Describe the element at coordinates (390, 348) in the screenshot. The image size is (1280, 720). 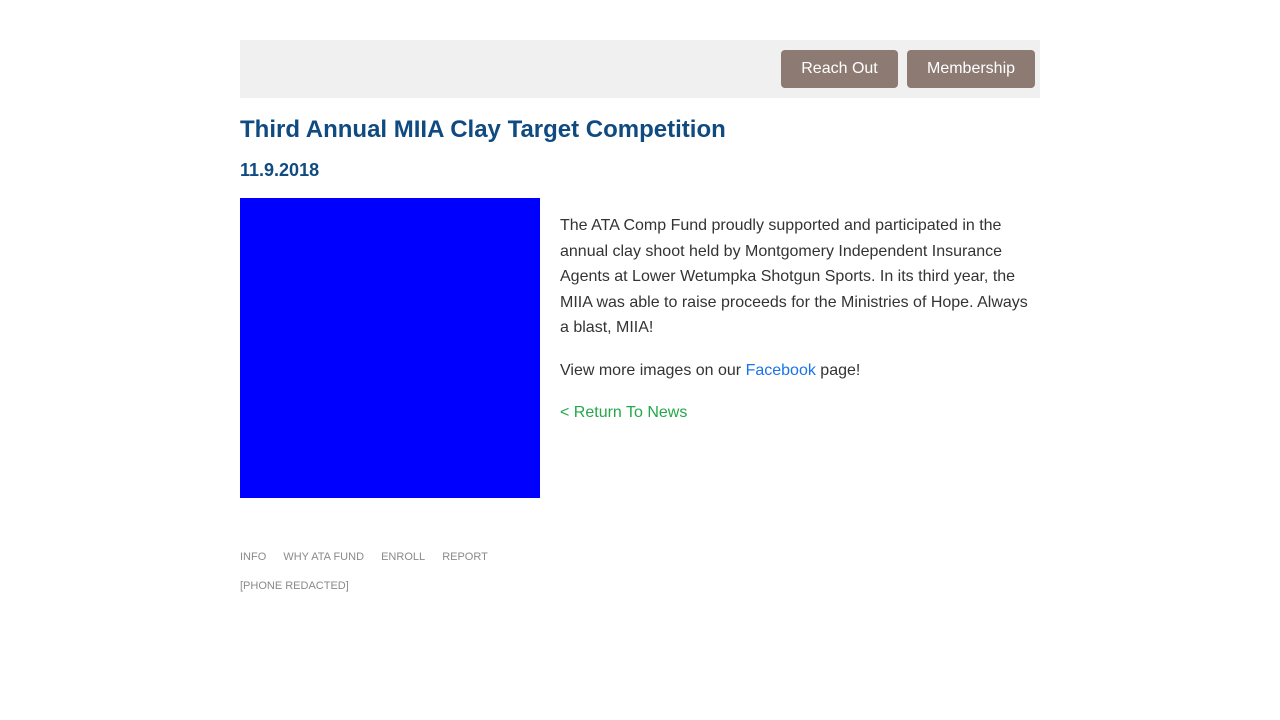
I see `article-image` at that location.